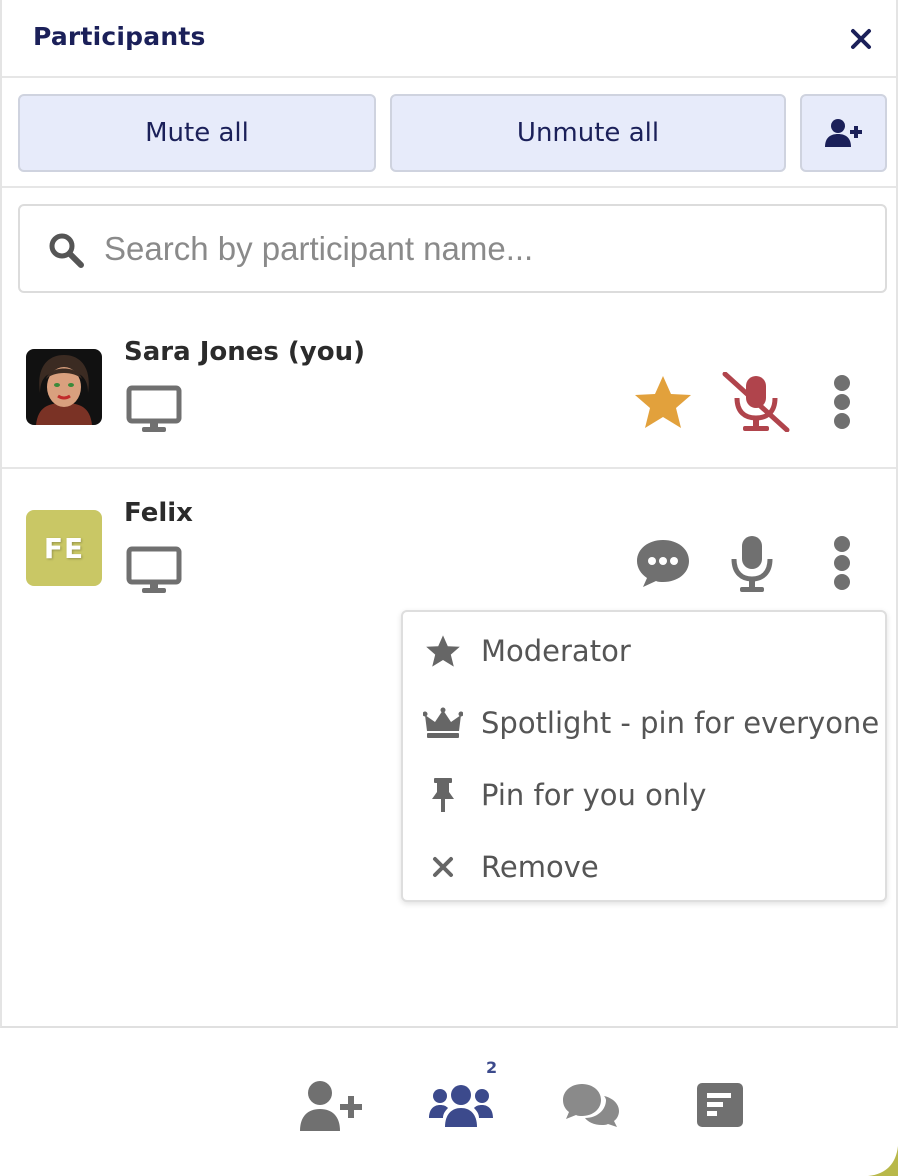 This screenshot has height=1176, width=898. What do you see at coordinates (588, 133) in the screenshot?
I see `unmute-all-button: Unmute all` at bounding box center [588, 133].